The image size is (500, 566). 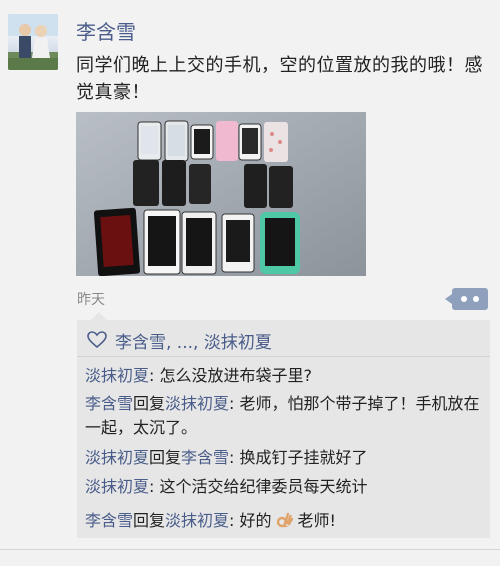 I want to click on divider, so click(x=250, y=549).